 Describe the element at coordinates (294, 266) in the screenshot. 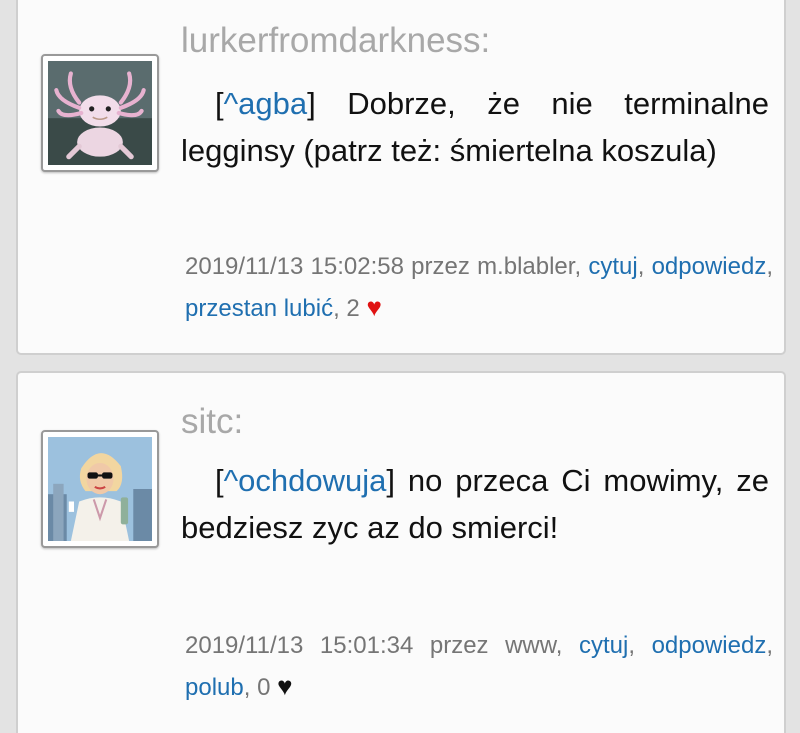

I see `timestamp: 2019/11/13 15:02:58` at that location.